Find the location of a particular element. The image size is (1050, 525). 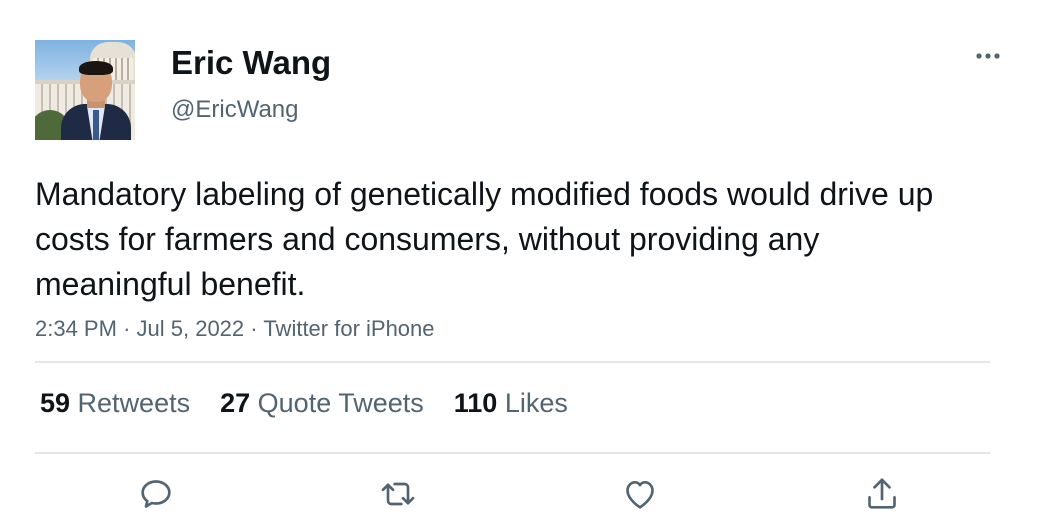

share-icon is located at coordinates (882, 493).